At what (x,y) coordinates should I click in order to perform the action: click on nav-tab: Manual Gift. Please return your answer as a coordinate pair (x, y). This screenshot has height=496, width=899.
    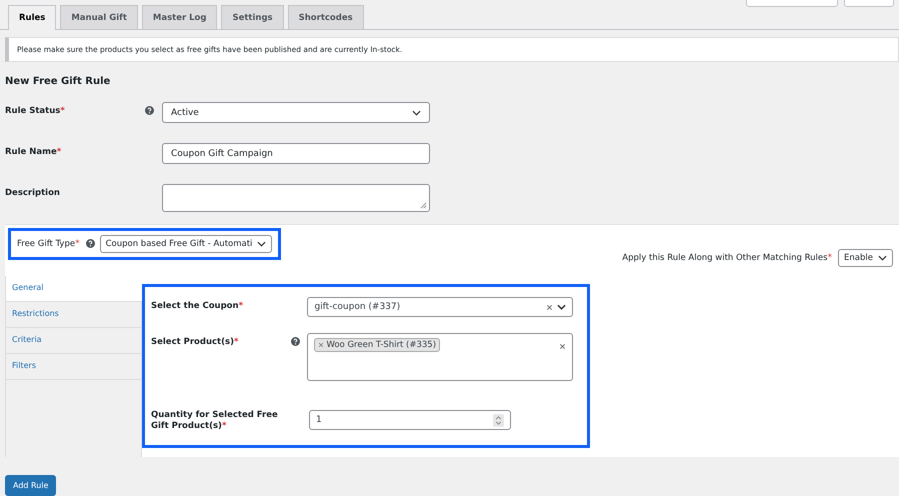
    Looking at the image, I should click on (99, 17).